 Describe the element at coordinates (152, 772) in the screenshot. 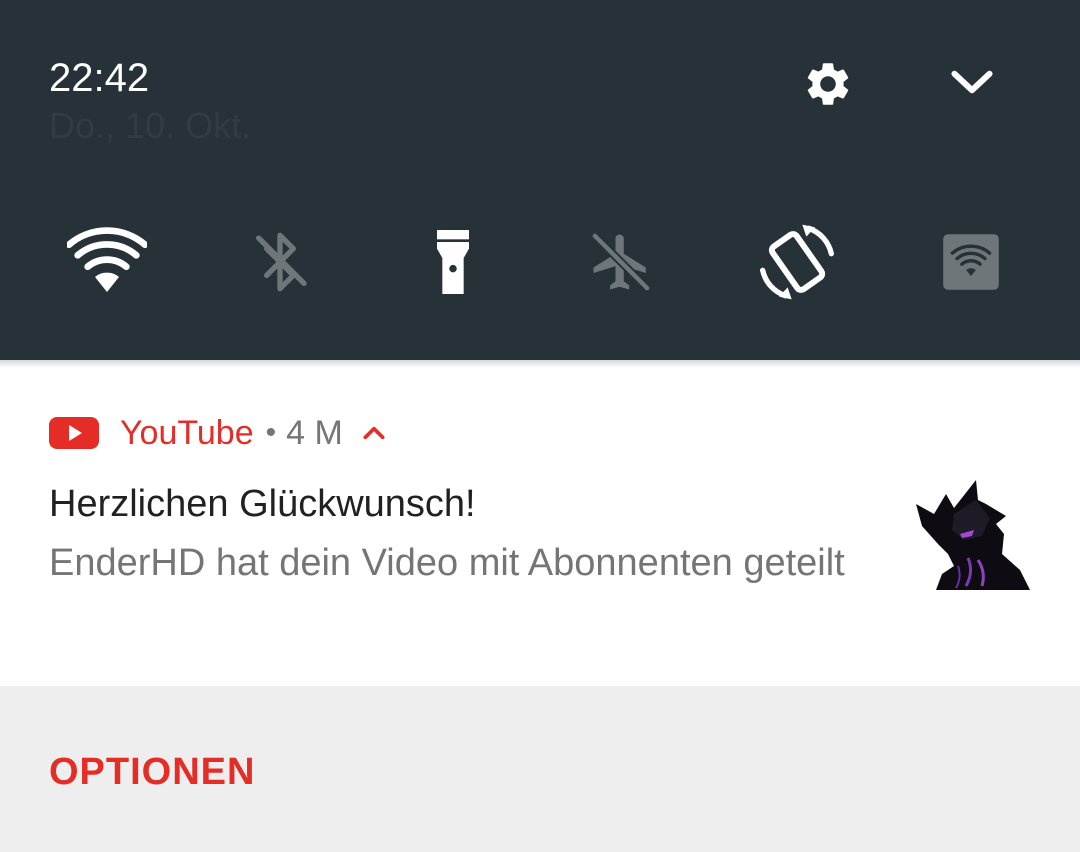

I see `options-button: OPTIONEN` at that location.